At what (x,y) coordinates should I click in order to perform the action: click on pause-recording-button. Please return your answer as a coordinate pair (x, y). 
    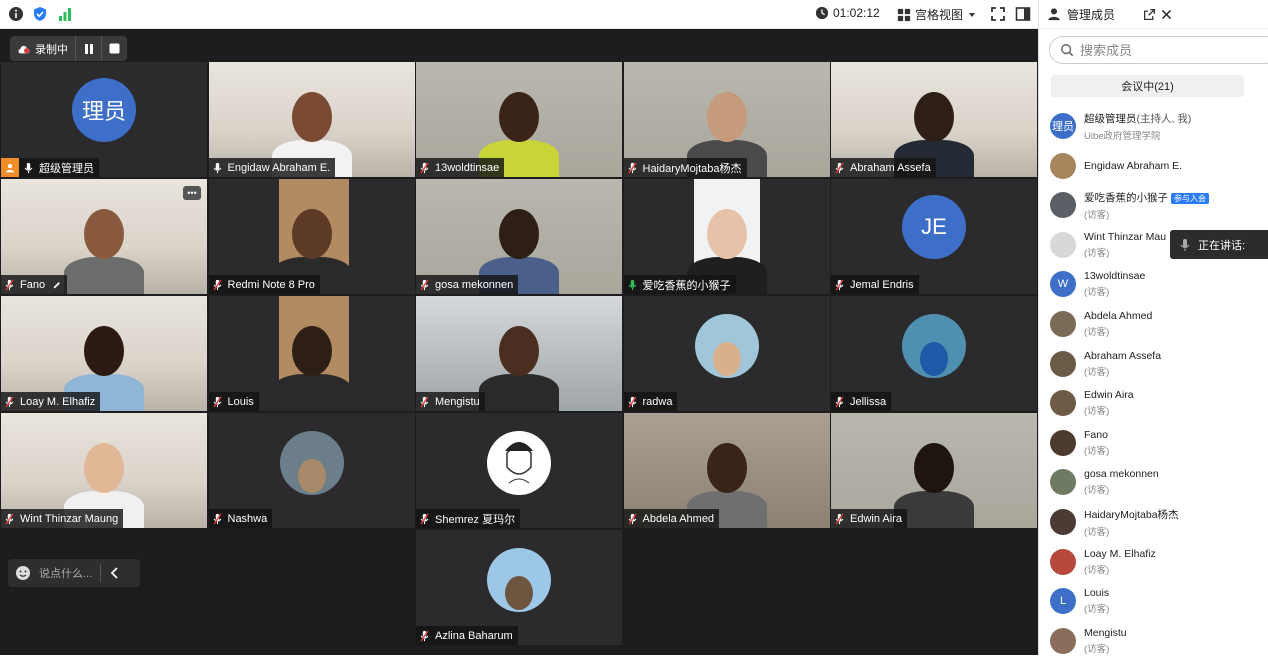
    Looking at the image, I should click on (88, 48).